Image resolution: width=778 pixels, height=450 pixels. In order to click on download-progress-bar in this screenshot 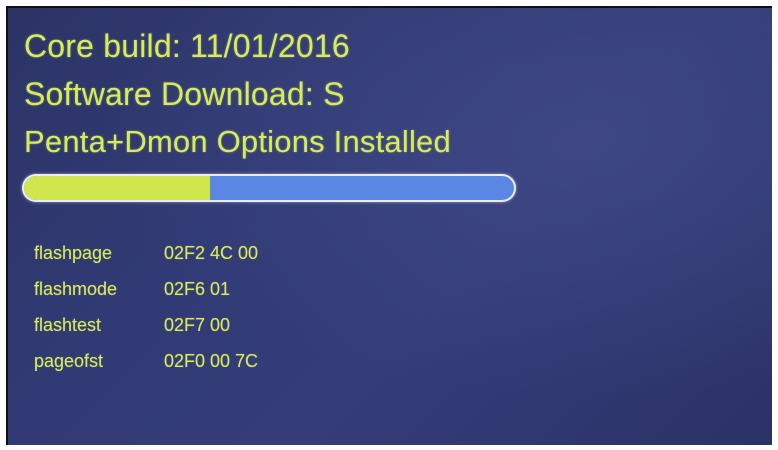, I will do `click(269, 188)`.